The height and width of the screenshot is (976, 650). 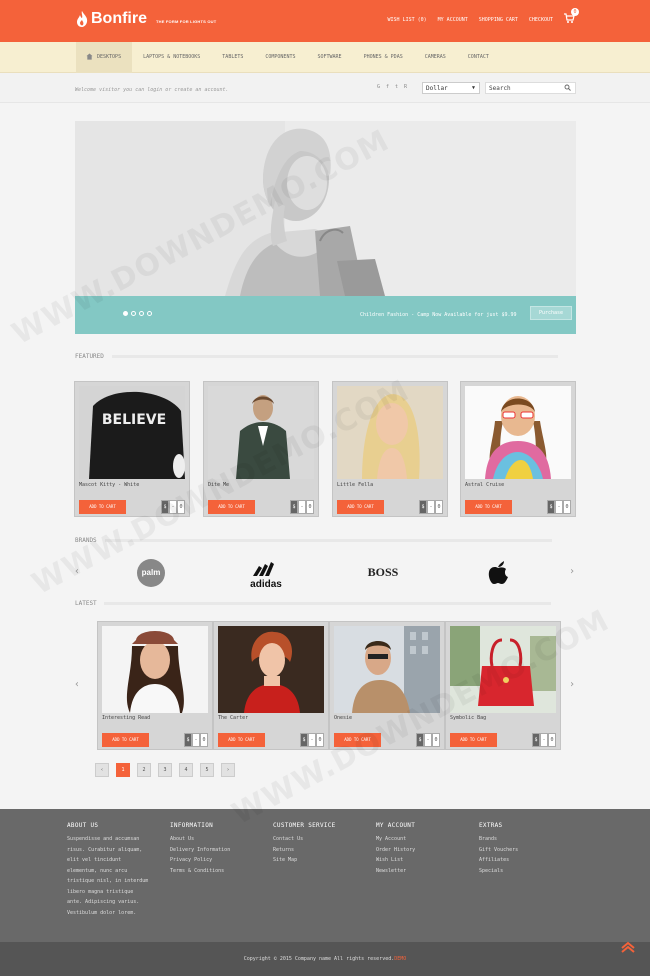 I want to click on footer-link: Newsletter, so click(x=395, y=871).